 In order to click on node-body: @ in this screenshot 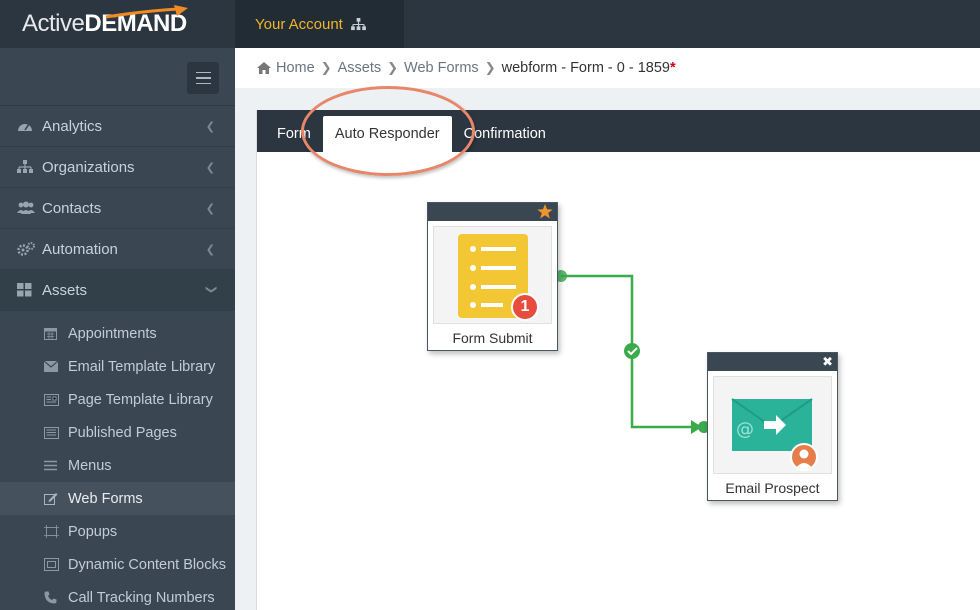, I will do `click(772, 425)`.